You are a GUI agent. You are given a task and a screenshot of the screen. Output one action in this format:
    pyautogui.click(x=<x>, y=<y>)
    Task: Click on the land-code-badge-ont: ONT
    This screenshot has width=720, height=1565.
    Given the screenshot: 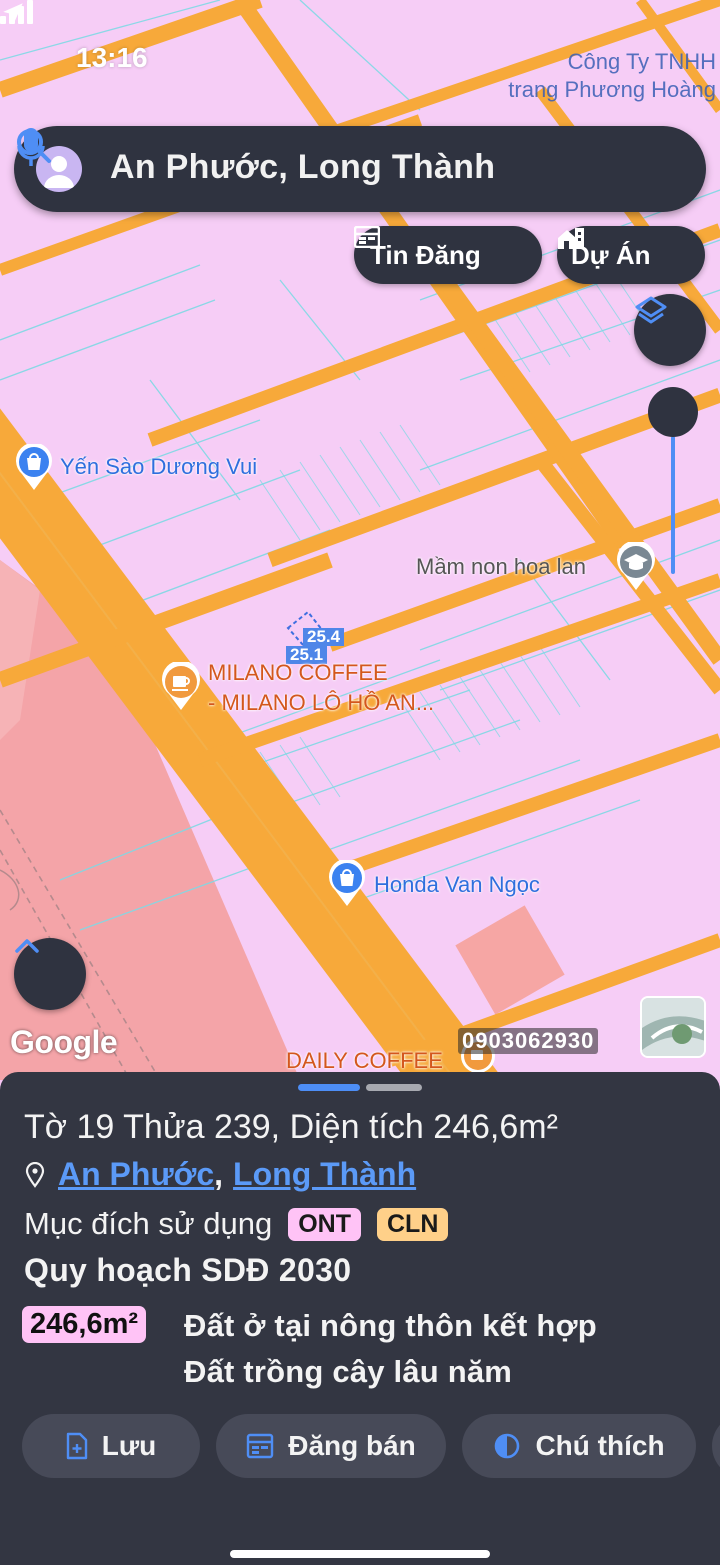 What is the action you would take?
    pyautogui.click(x=324, y=1224)
    